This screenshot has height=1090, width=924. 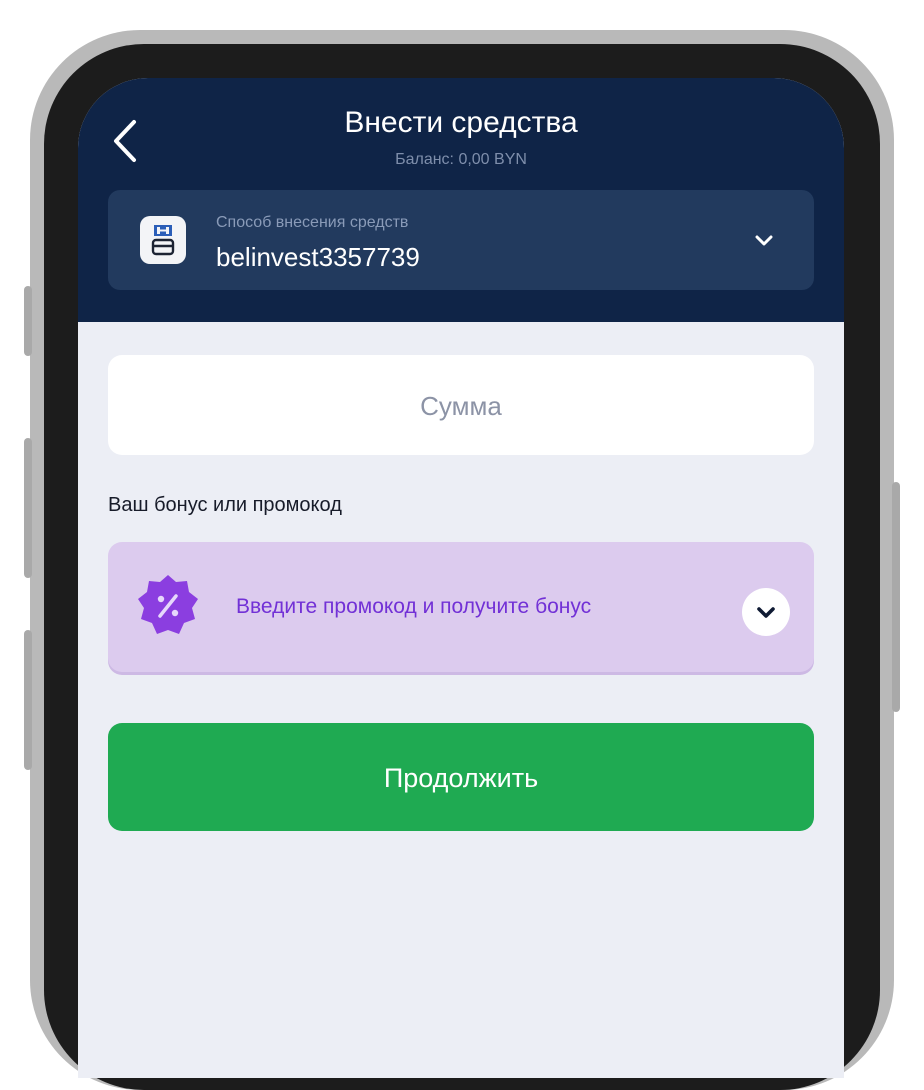 I want to click on promo-code-selector: Введите промокод и получите бонус, so click(x=461, y=607).